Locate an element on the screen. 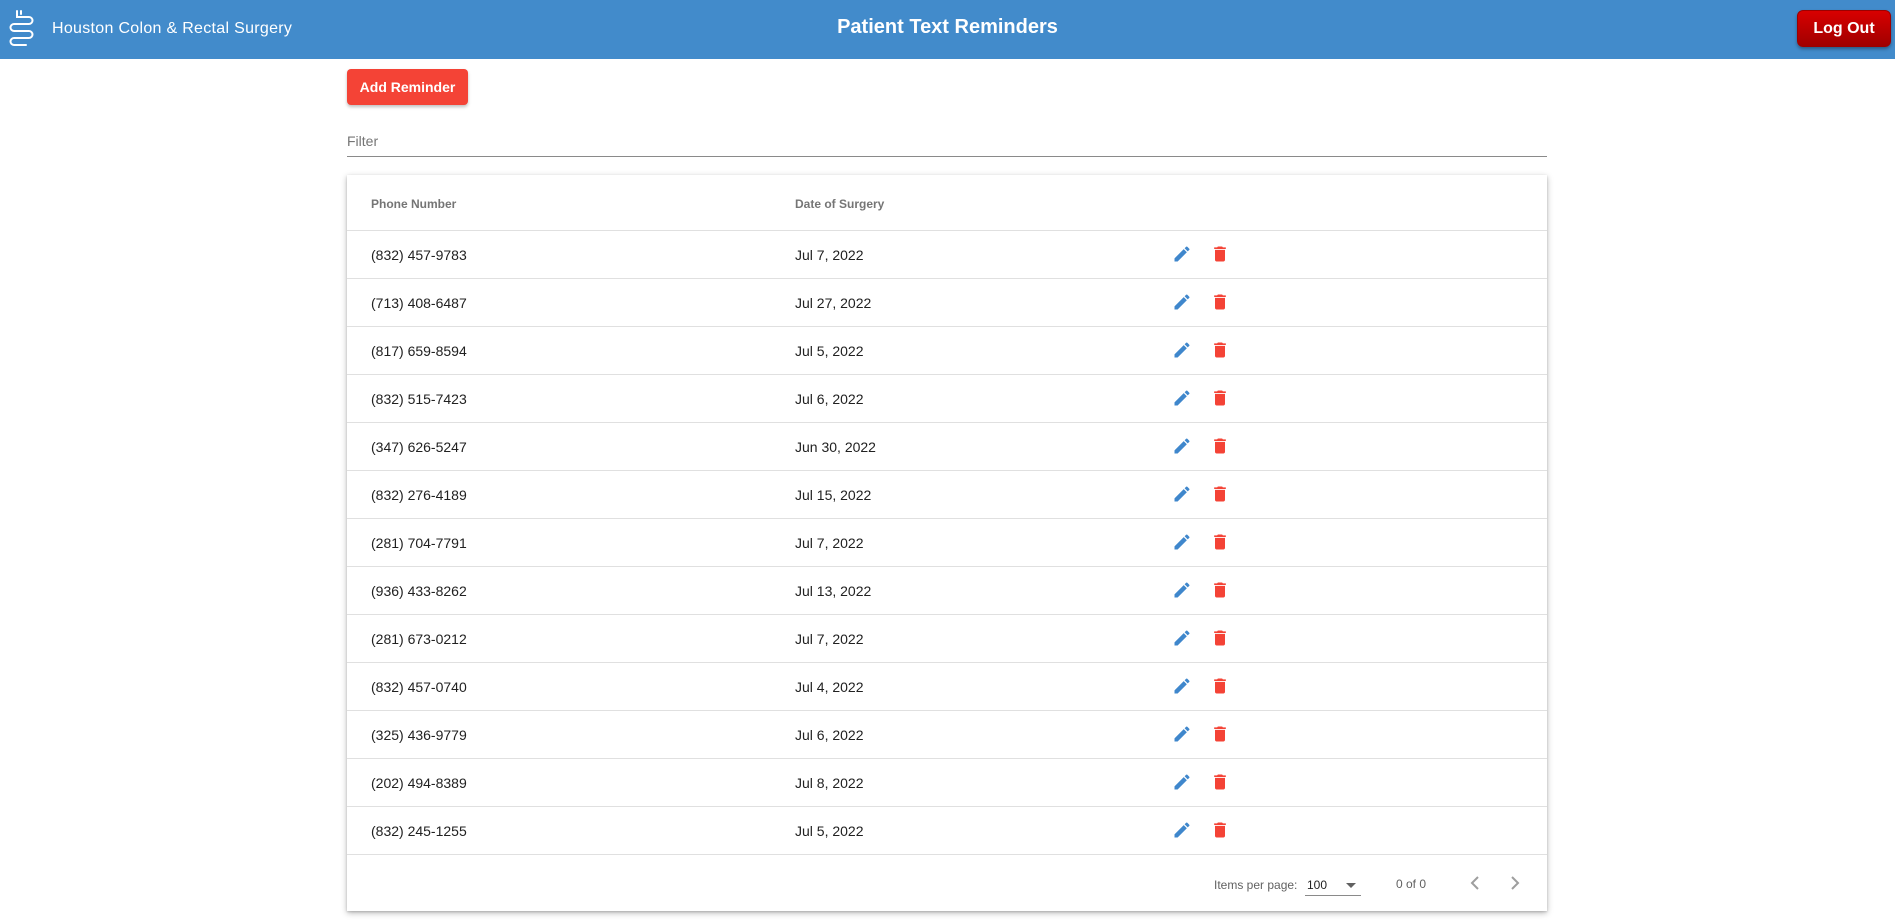 This screenshot has width=1895, height=924. filter-input is located at coordinates (947, 141).